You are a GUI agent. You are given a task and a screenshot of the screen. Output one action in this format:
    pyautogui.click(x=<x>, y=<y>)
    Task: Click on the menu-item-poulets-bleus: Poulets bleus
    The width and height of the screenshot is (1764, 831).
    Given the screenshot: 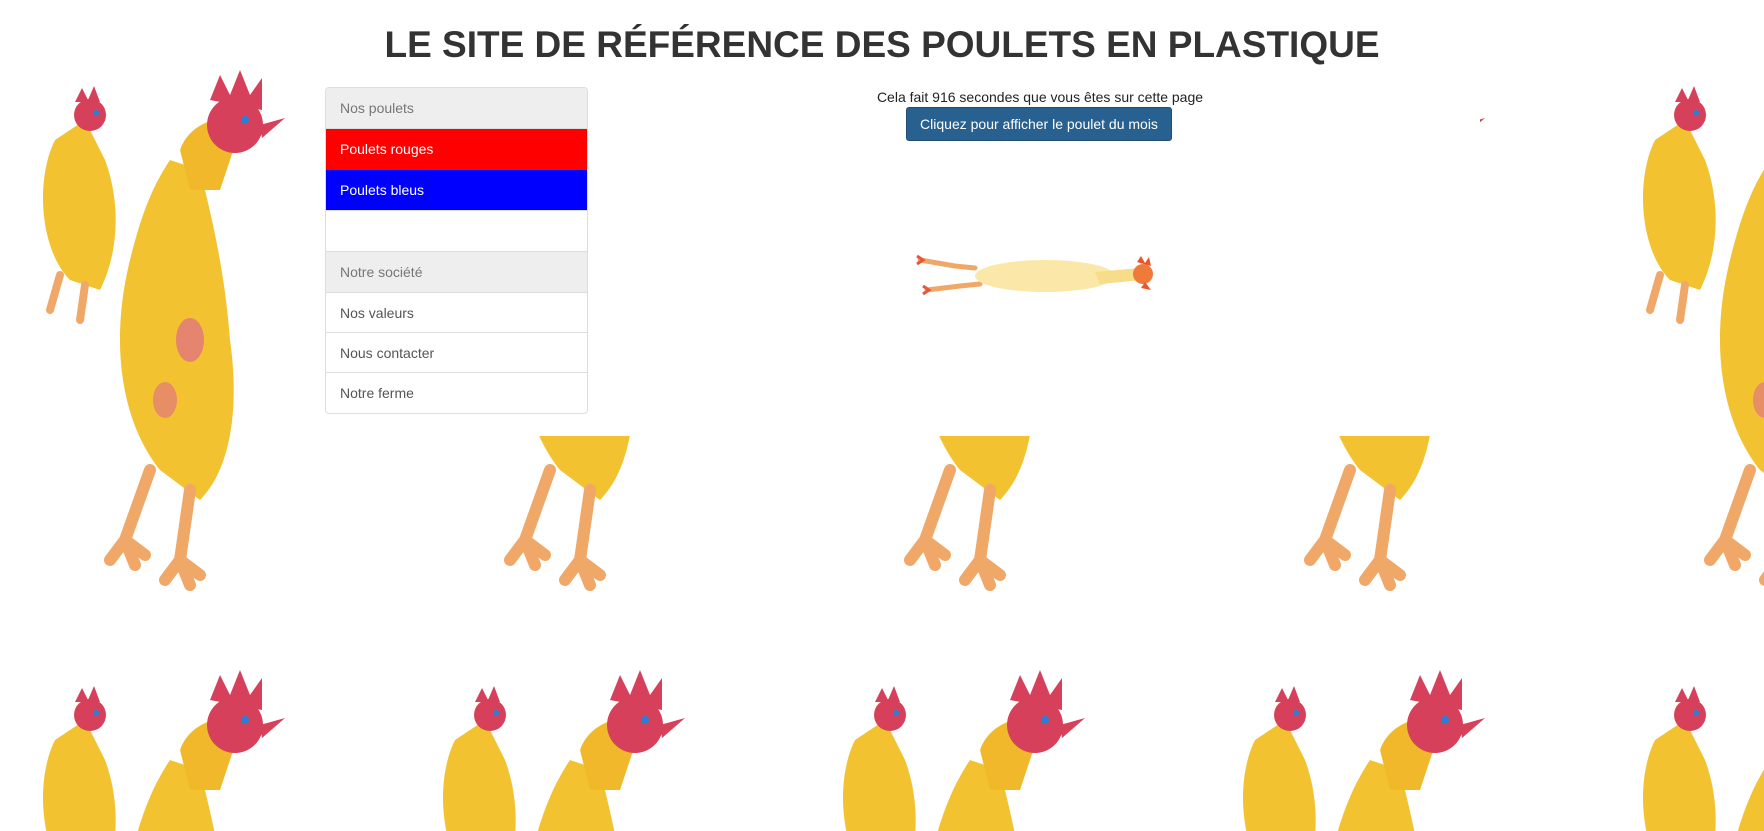 What is the action you would take?
    pyautogui.click(x=456, y=190)
    